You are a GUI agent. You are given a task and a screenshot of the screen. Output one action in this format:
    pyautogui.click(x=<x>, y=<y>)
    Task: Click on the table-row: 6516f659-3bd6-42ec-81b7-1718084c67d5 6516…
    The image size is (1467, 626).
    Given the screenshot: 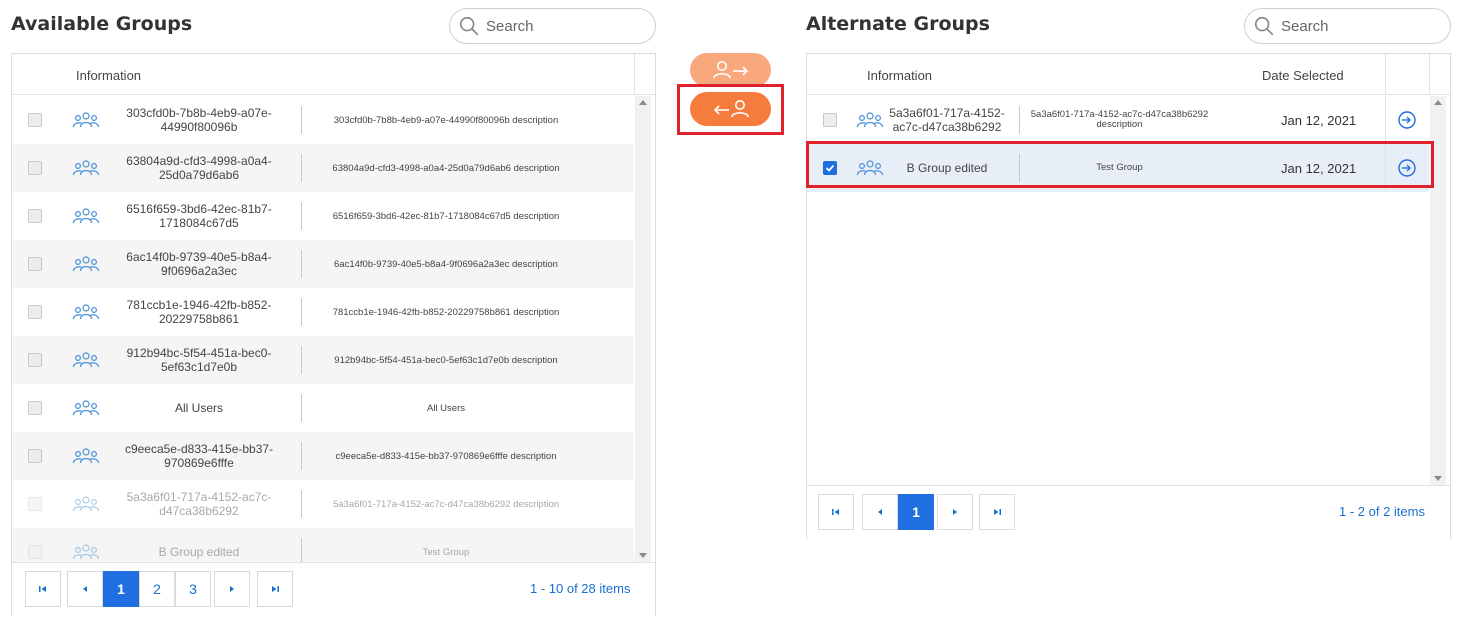 What is the action you would take?
    pyautogui.click(x=323, y=216)
    